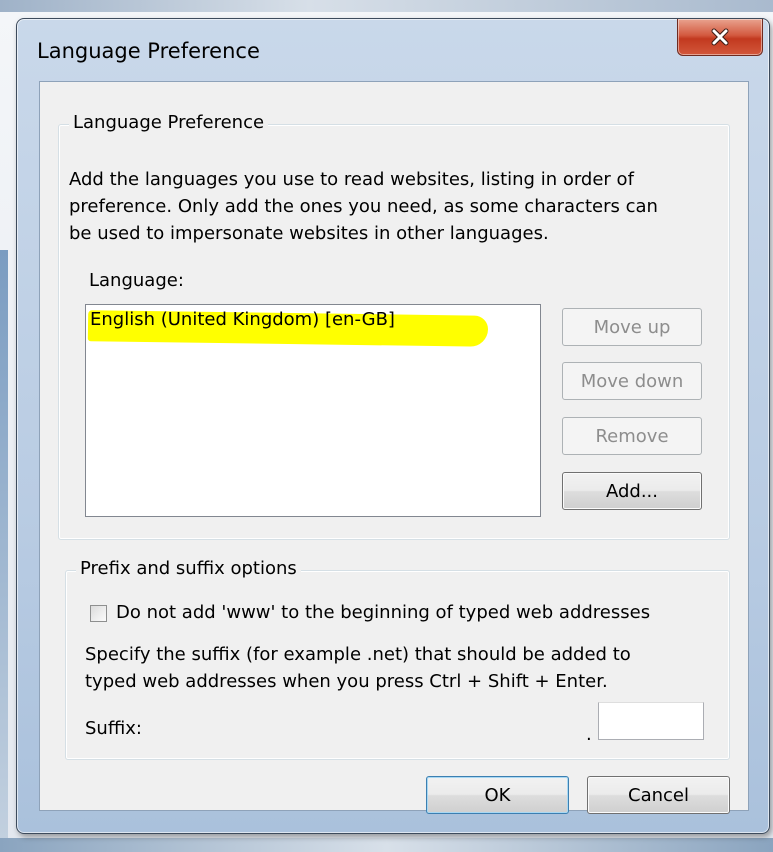  I want to click on background-taskbar-strip, so click(386, 845).